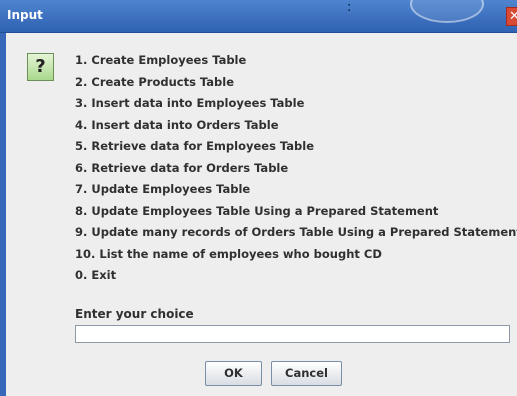  I want to click on background-text-fragment: :, so click(349, 7).